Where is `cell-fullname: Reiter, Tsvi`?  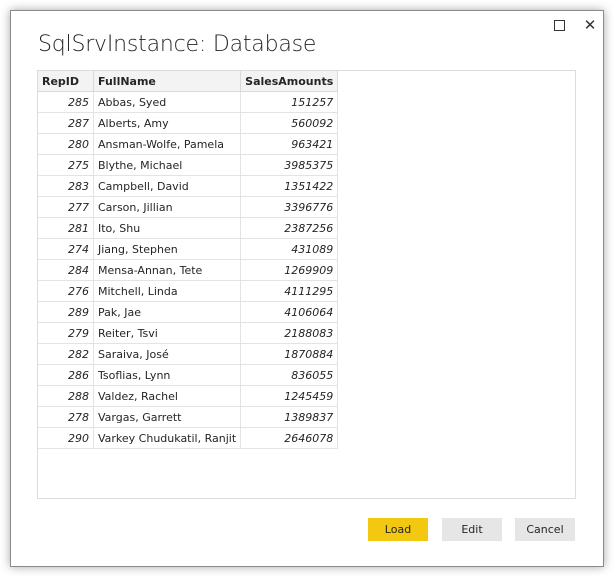 cell-fullname: Reiter, Tsvi is located at coordinates (167, 333).